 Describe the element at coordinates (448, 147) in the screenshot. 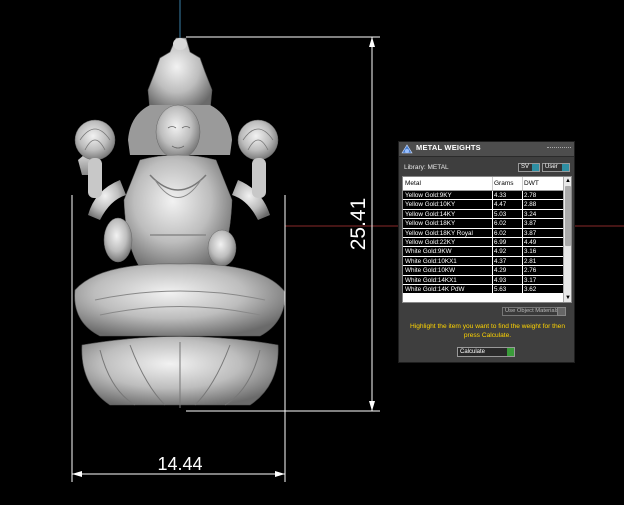

I see `panel-title: METAL WEIGHTS` at that location.